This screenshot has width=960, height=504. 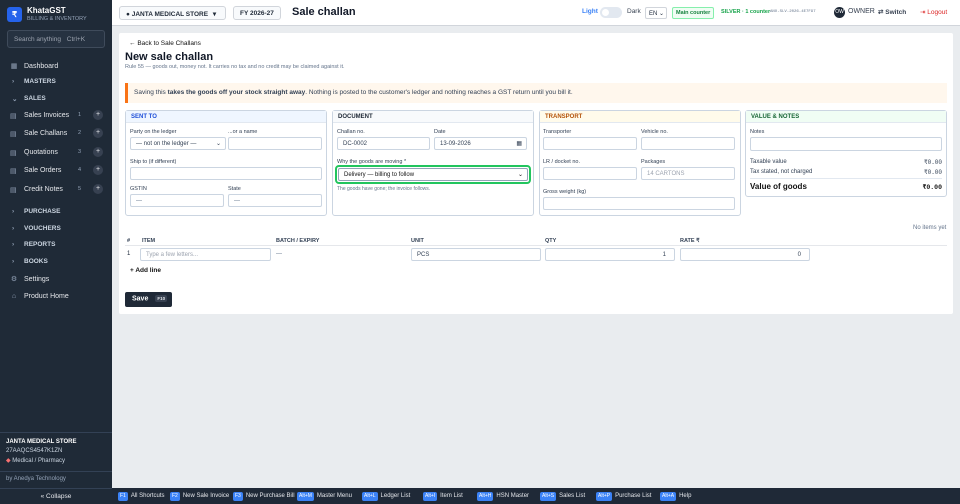 I want to click on back-link: ← Back to Sale Challans, so click(x=165, y=43).